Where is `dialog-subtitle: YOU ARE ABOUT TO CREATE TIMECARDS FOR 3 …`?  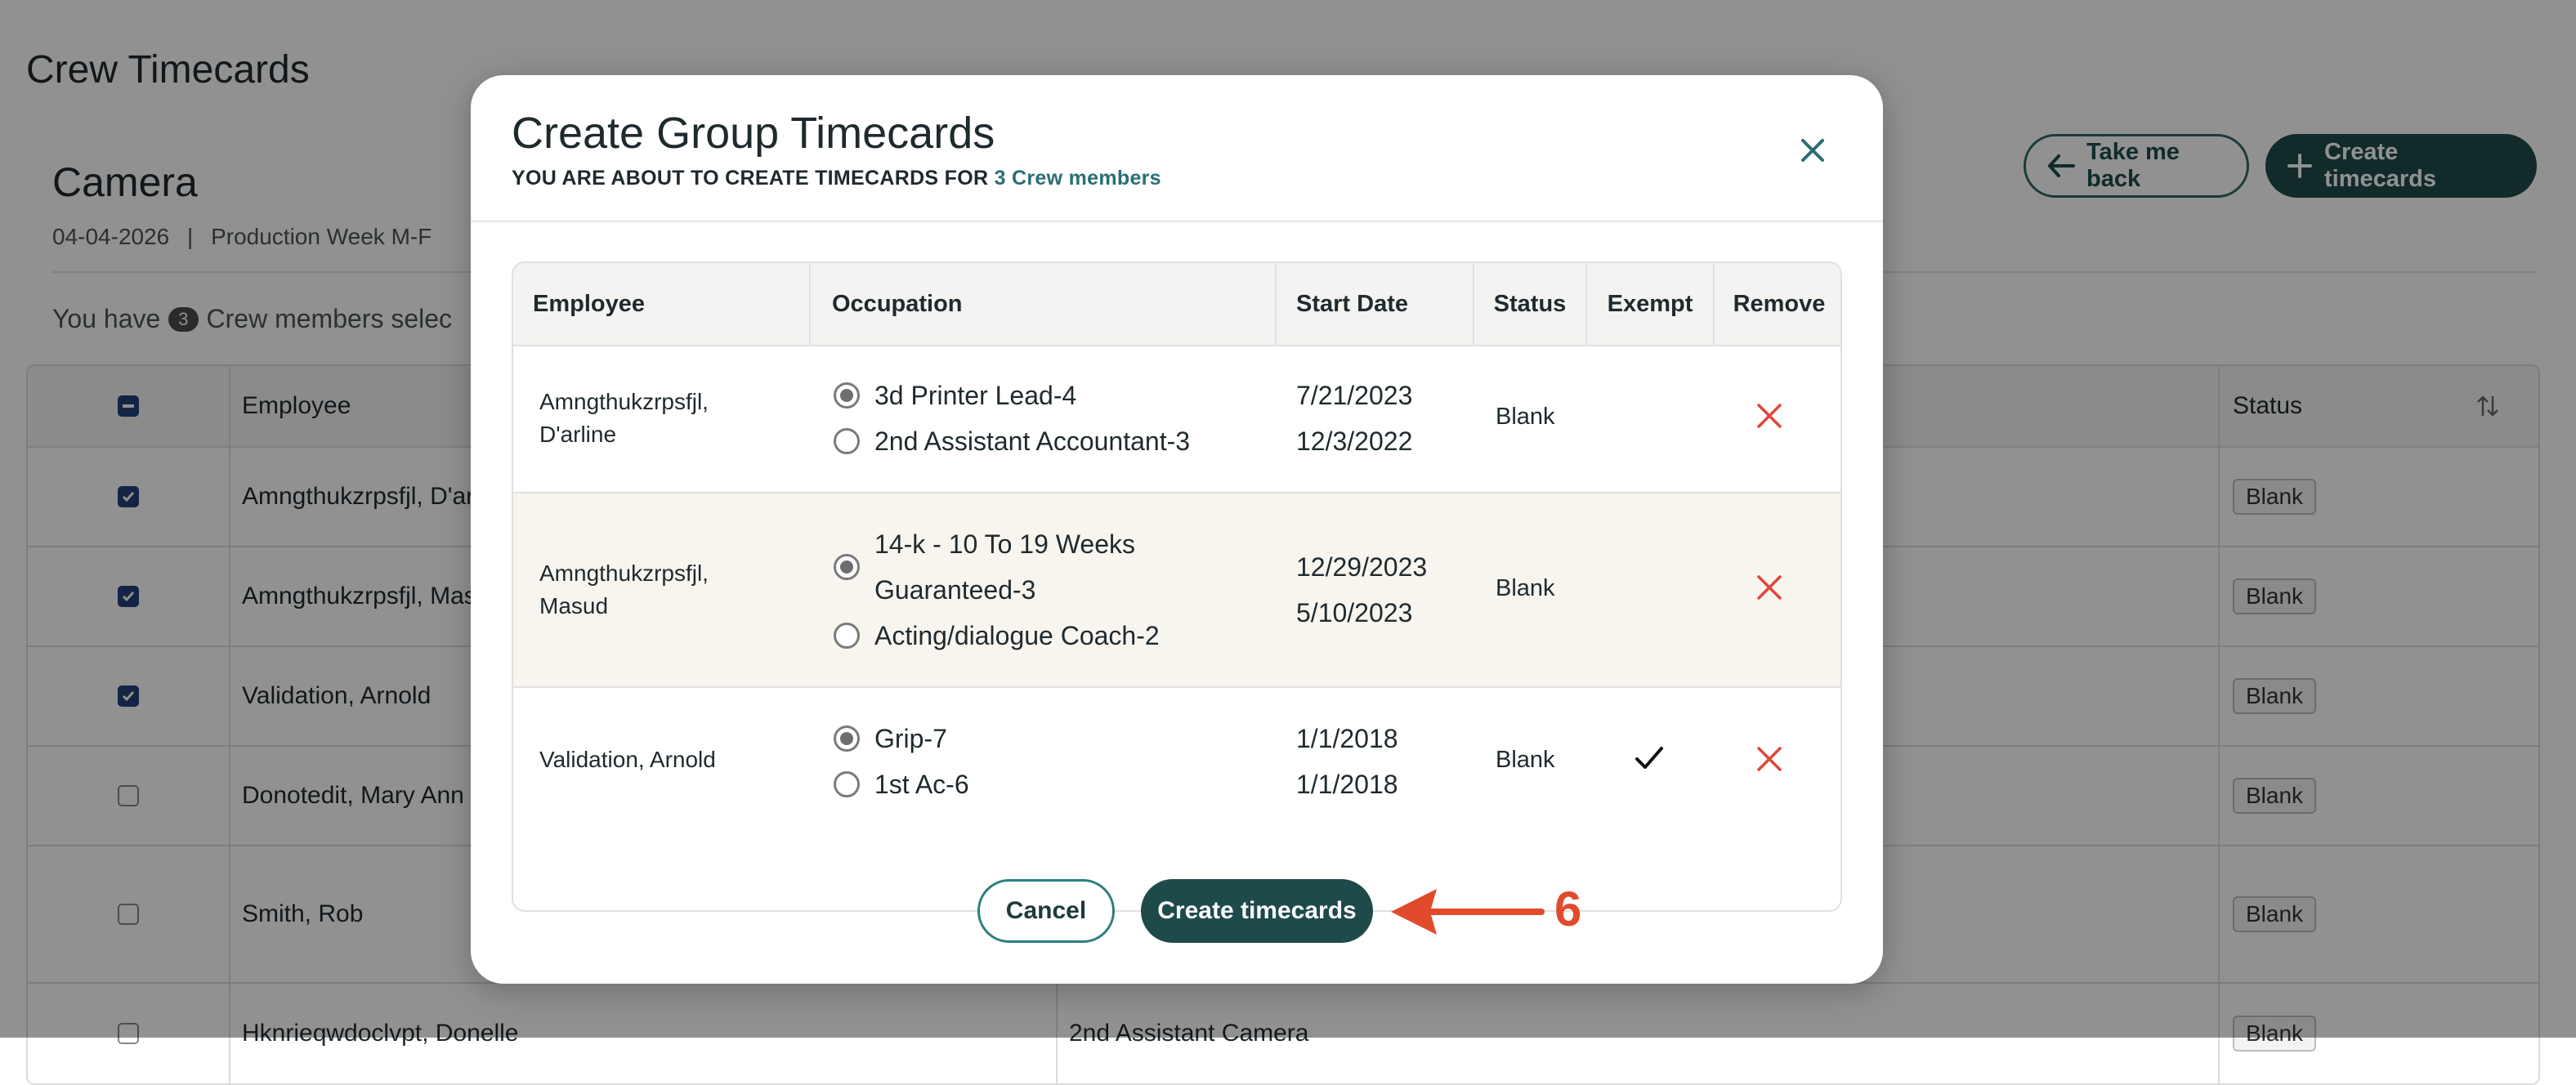 dialog-subtitle: YOU ARE ABOUT TO CREATE TIMECARDS FOR 3 … is located at coordinates (836, 178).